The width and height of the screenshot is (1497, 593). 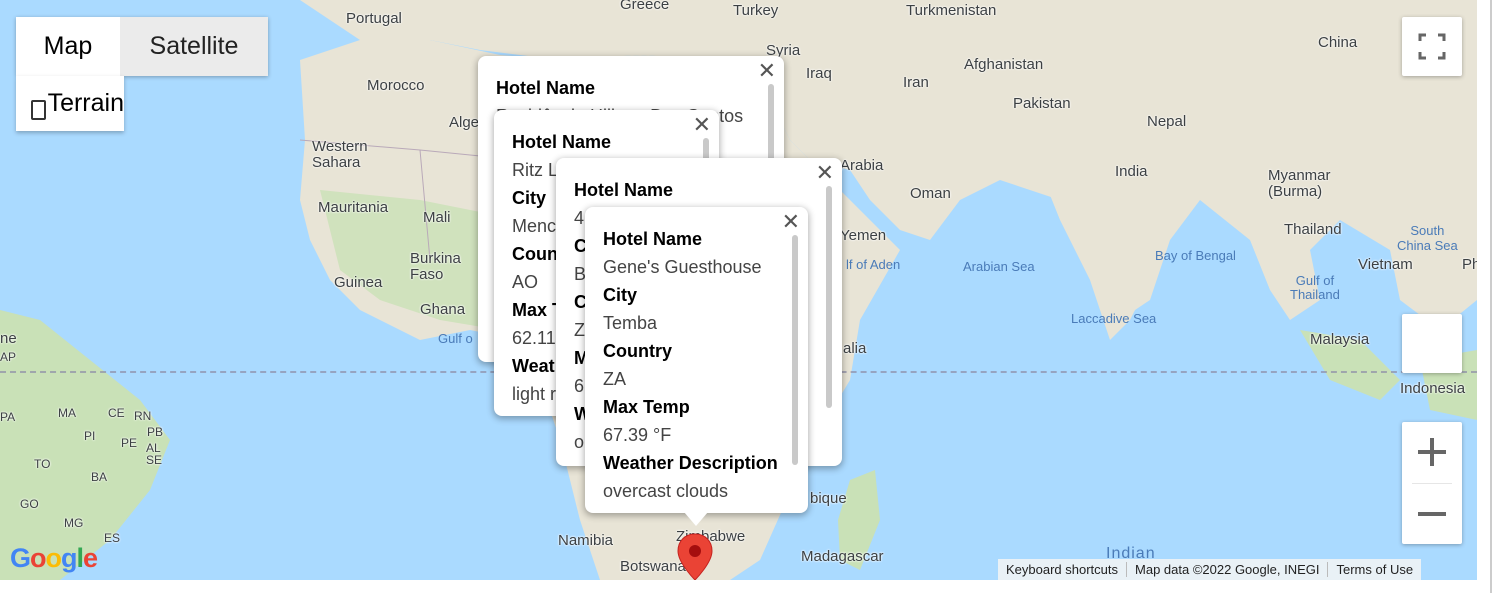 I want to click on map-type-control: Map Satellite, so click(x=142, y=46).